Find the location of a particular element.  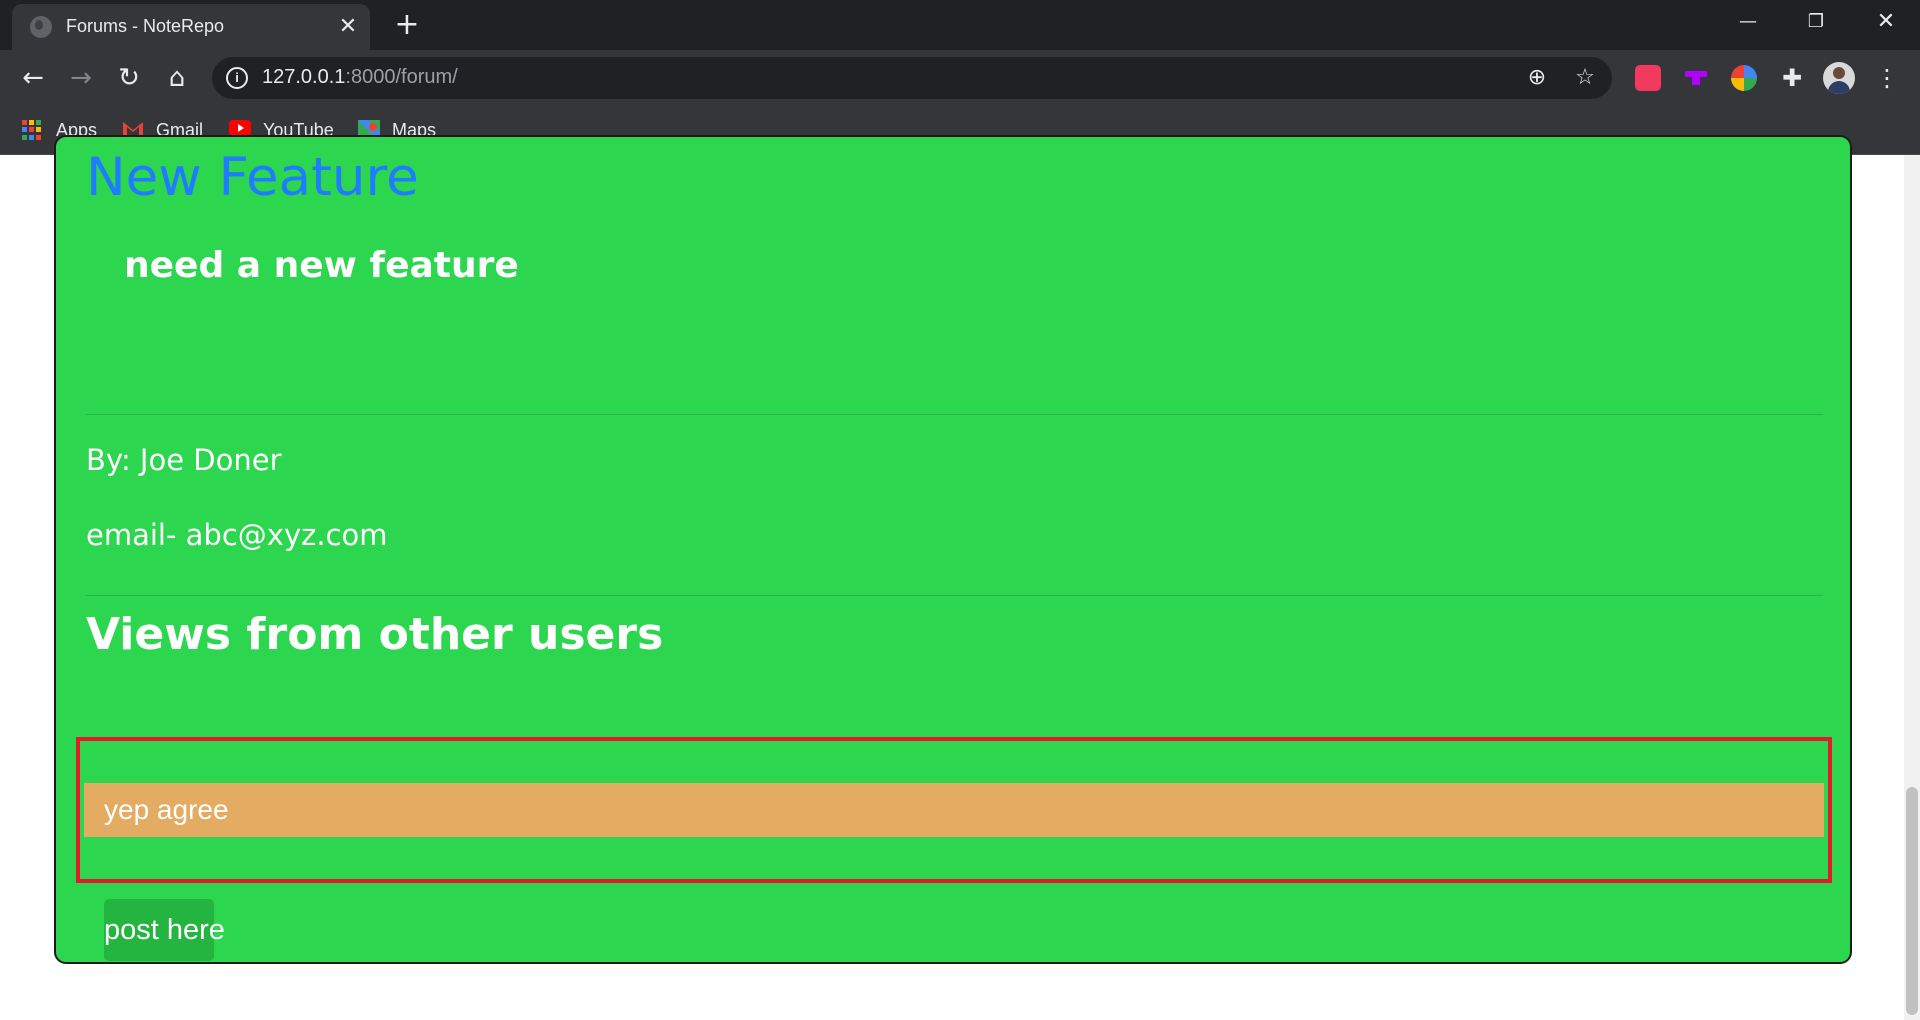

post-email: email- abc@xyz.com is located at coordinates (237, 535).